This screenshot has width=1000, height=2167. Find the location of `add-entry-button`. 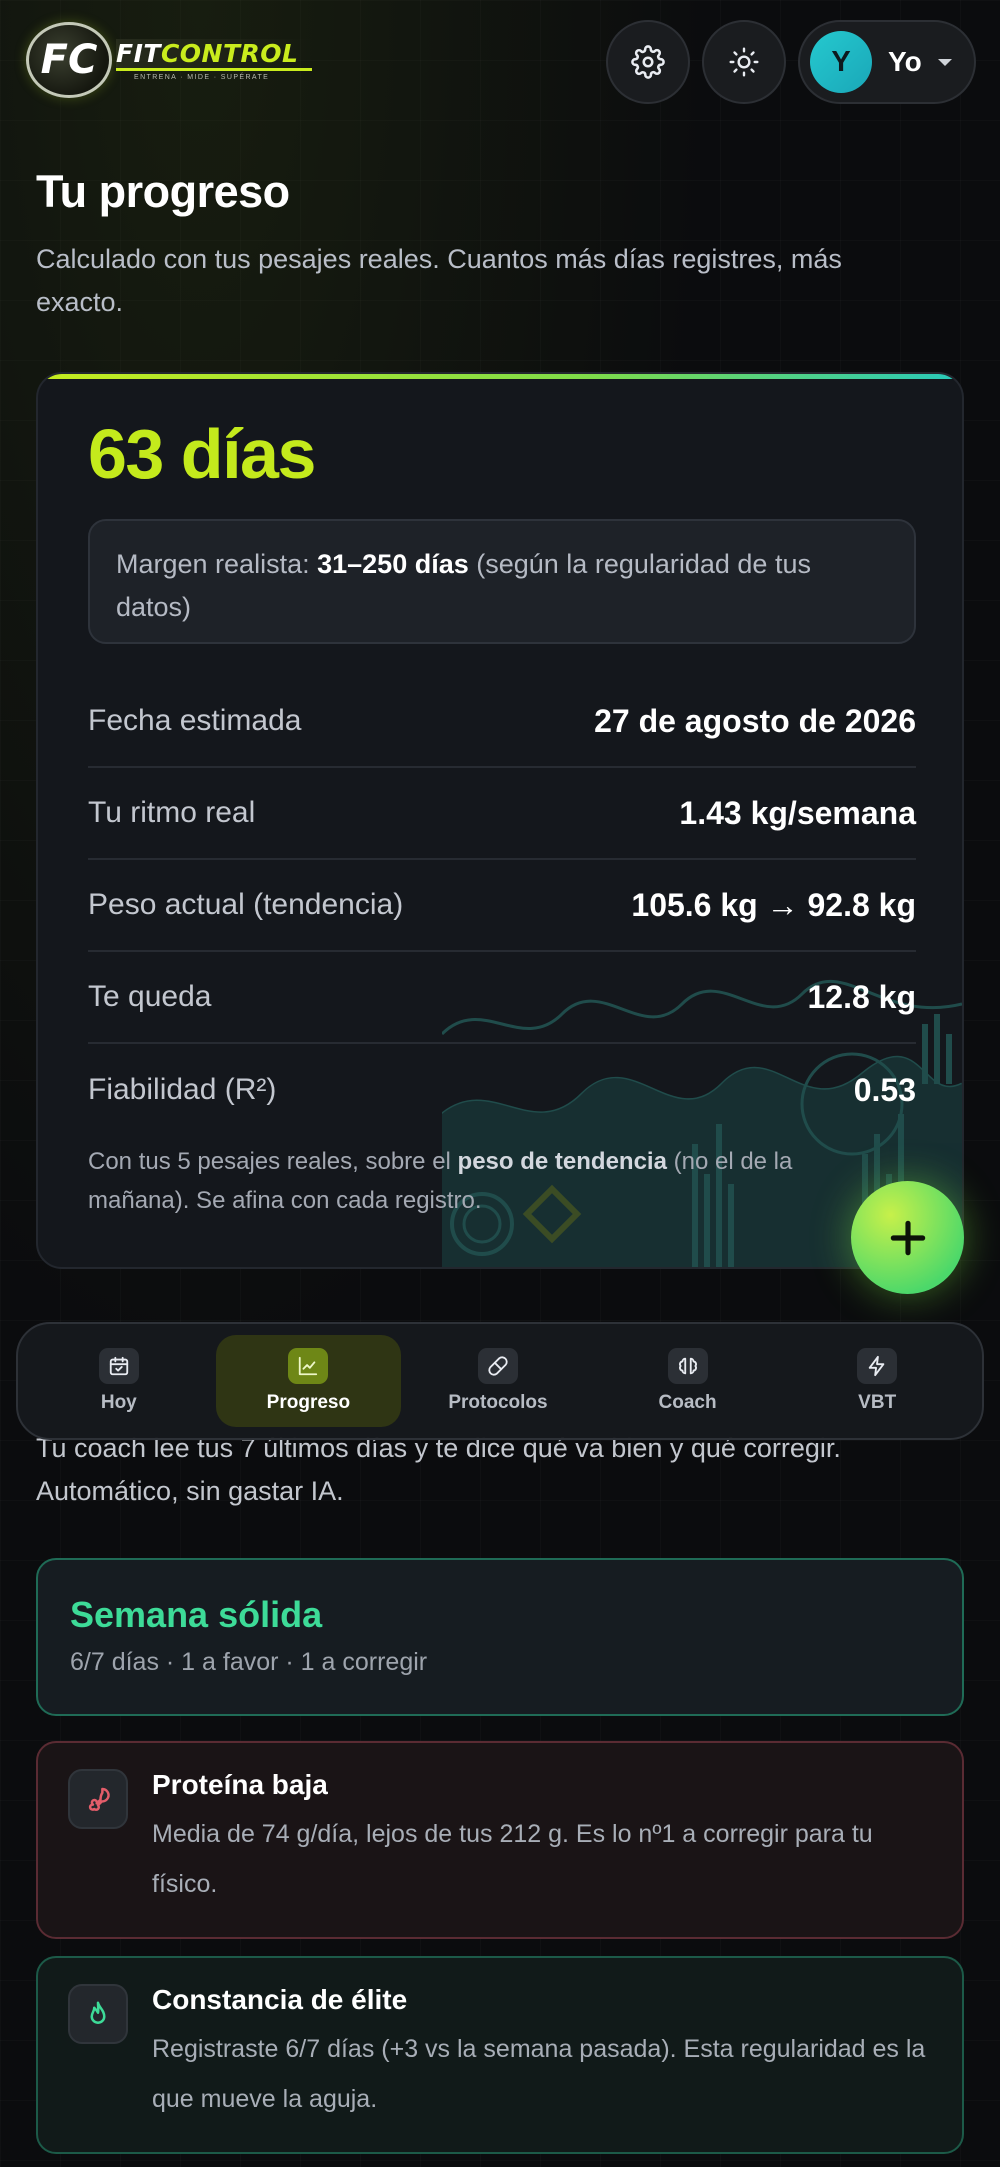

add-entry-button is located at coordinates (907, 1237).